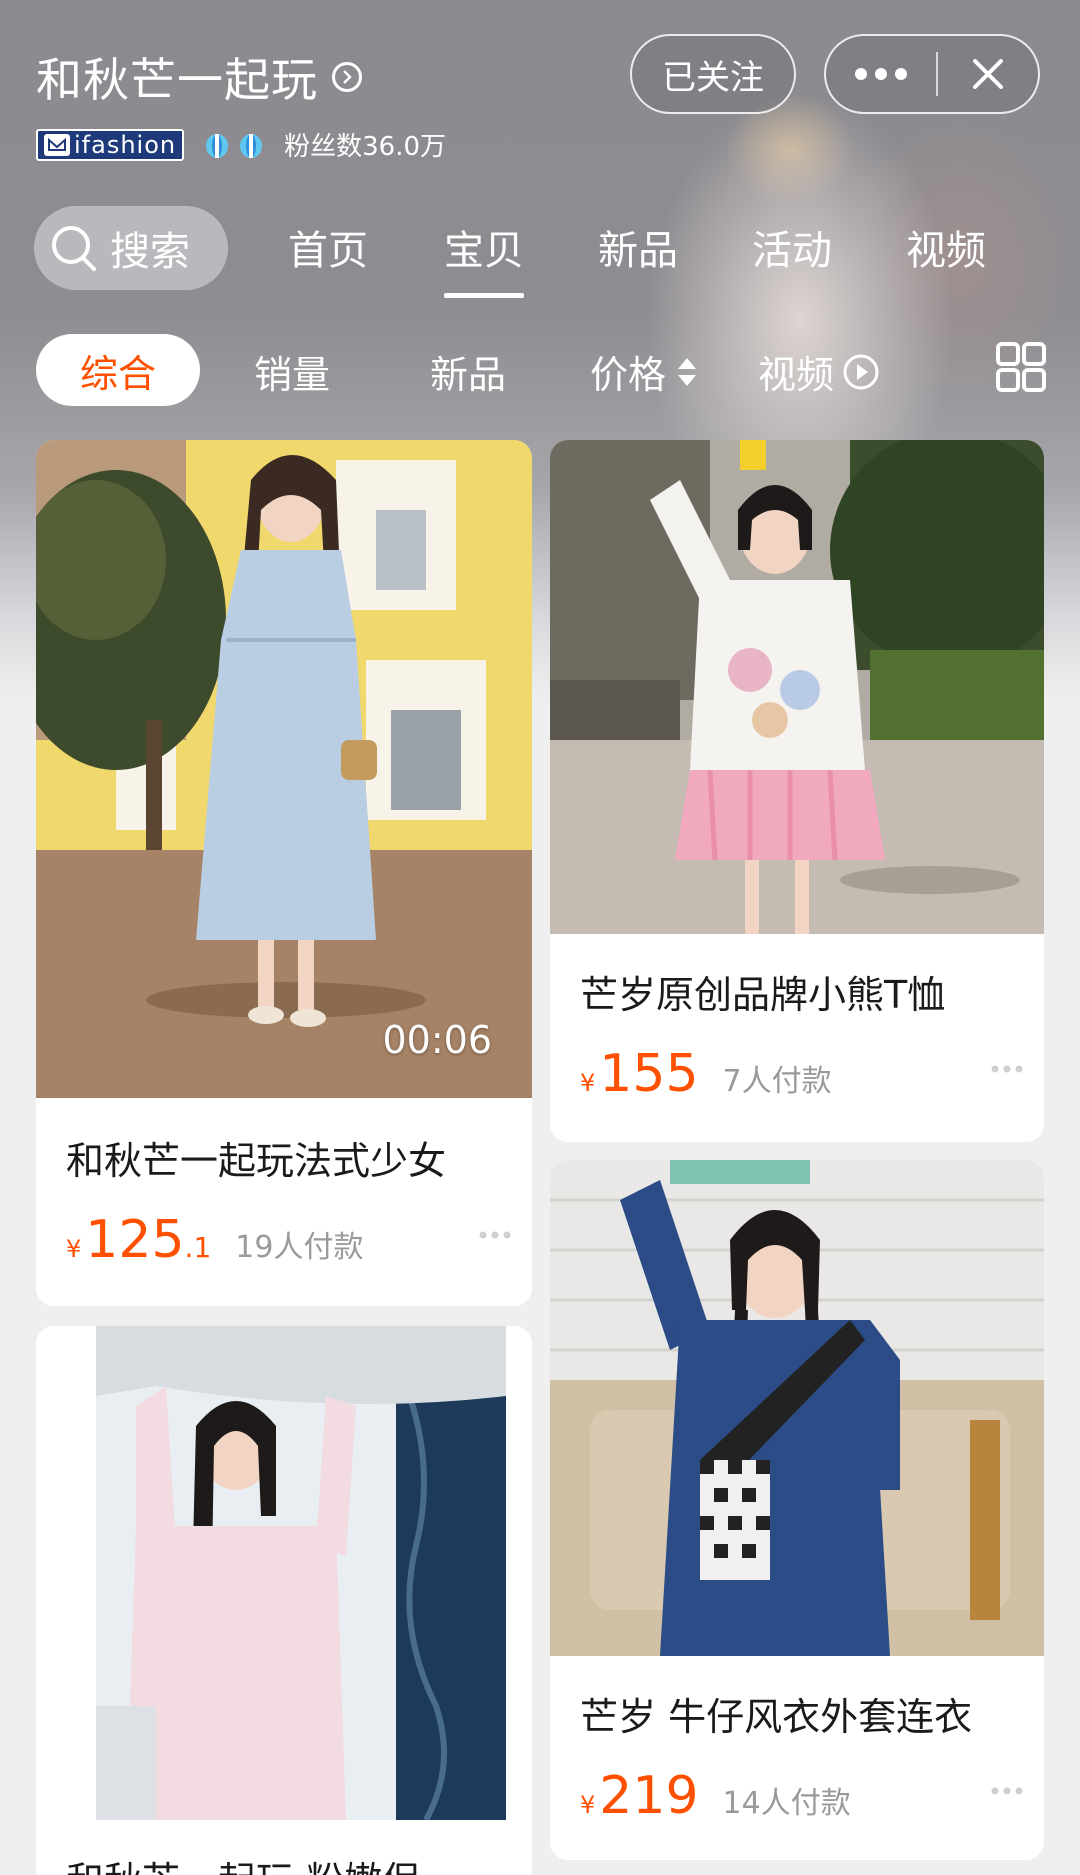 The height and width of the screenshot is (1875, 1080). I want to click on price-row: ¥ 155 7人付款, so click(706, 1074).